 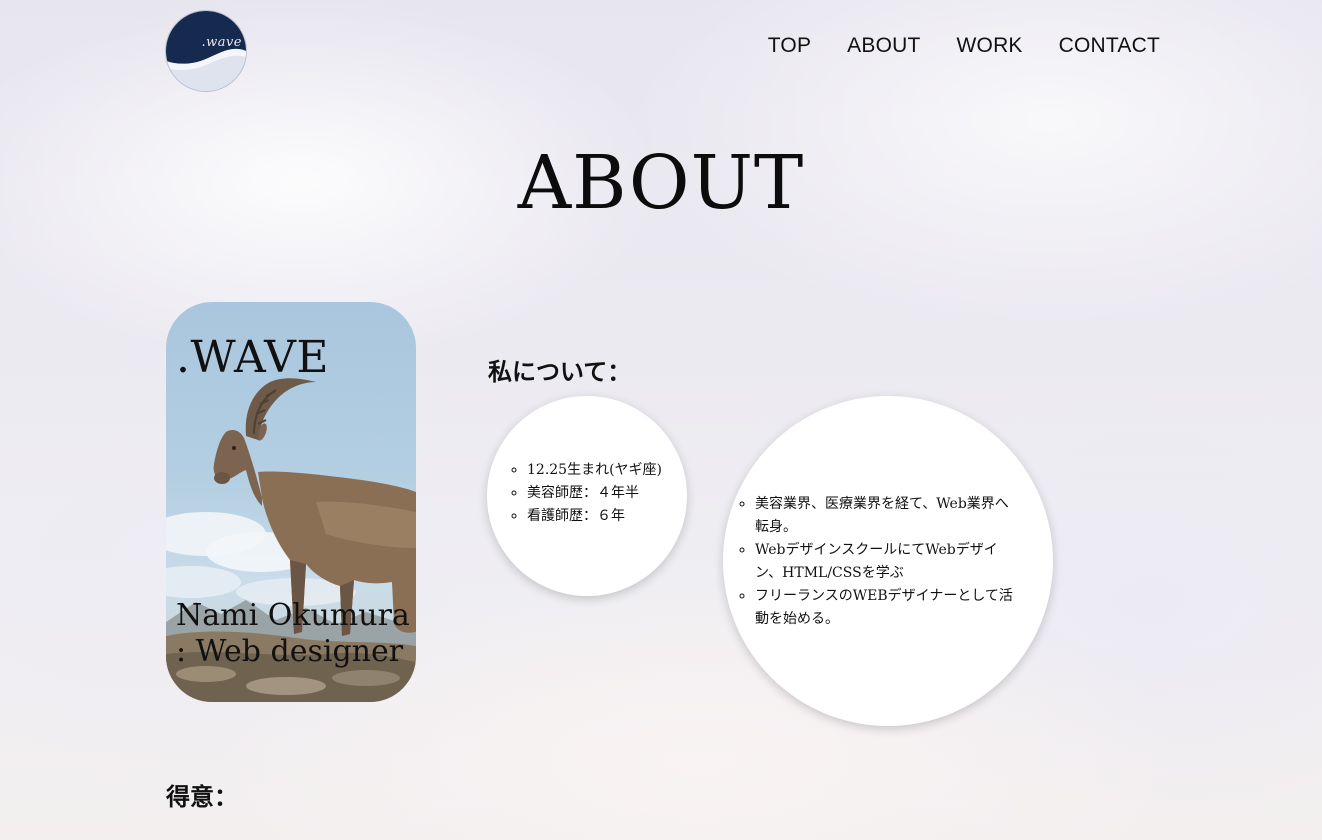 What do you see at coordinates (221, 42) in the screenshot?
I see `logo-text: .wave` at bounding box center [221, 42].